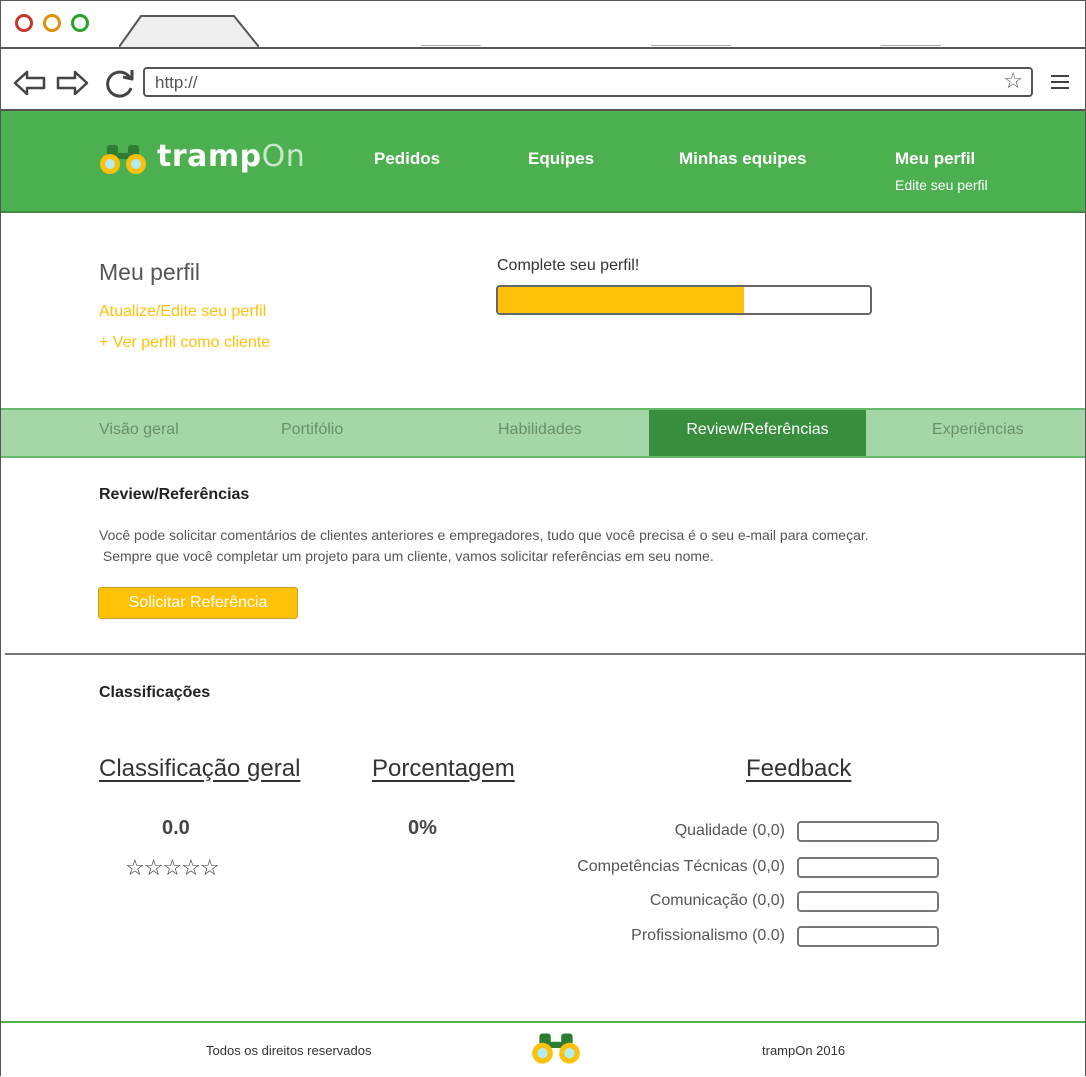  What do you see at coordinates (868, 867) in the screenshot?
I see `feedback-bar-competencias` at bounding box center [868, 867].